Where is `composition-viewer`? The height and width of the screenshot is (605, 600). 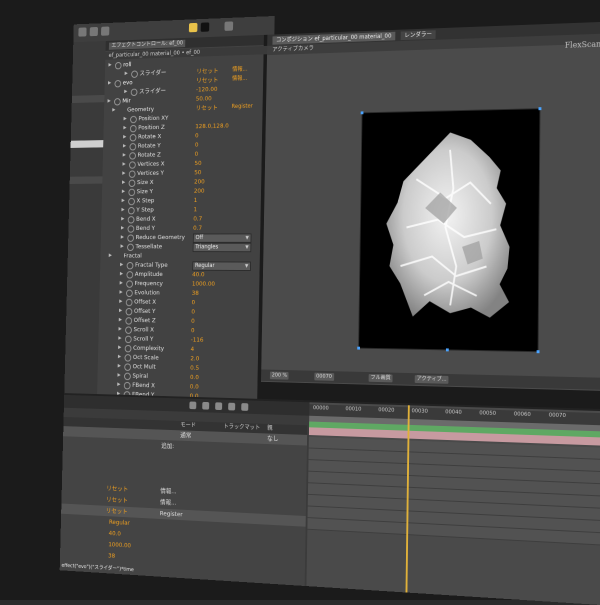 composition-viewer is located at coordinates (449, 230).